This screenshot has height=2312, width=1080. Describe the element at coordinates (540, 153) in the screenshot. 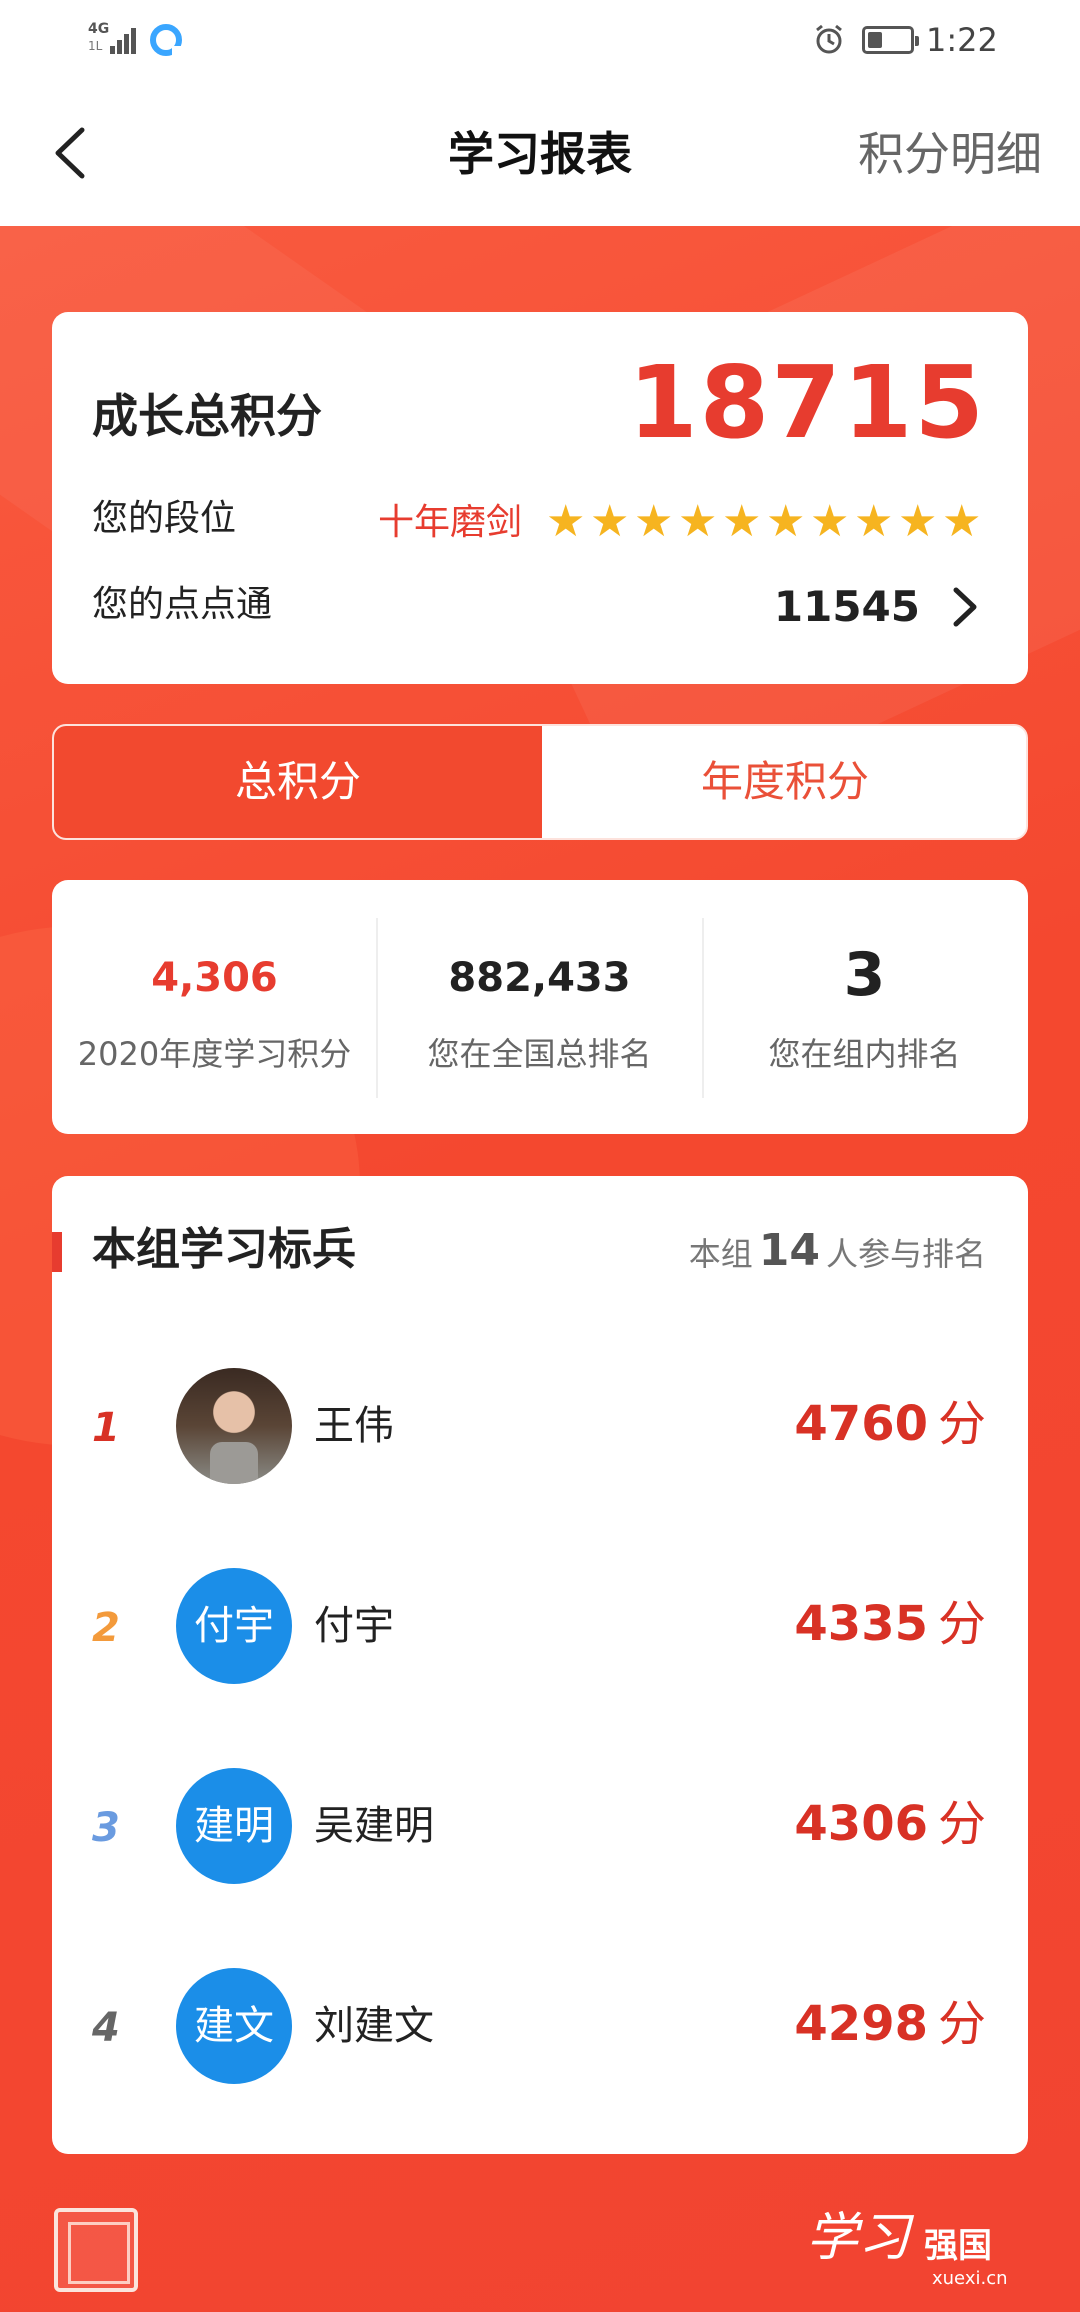

I see `nav-bar: 学习报表 积分明细` at that location.